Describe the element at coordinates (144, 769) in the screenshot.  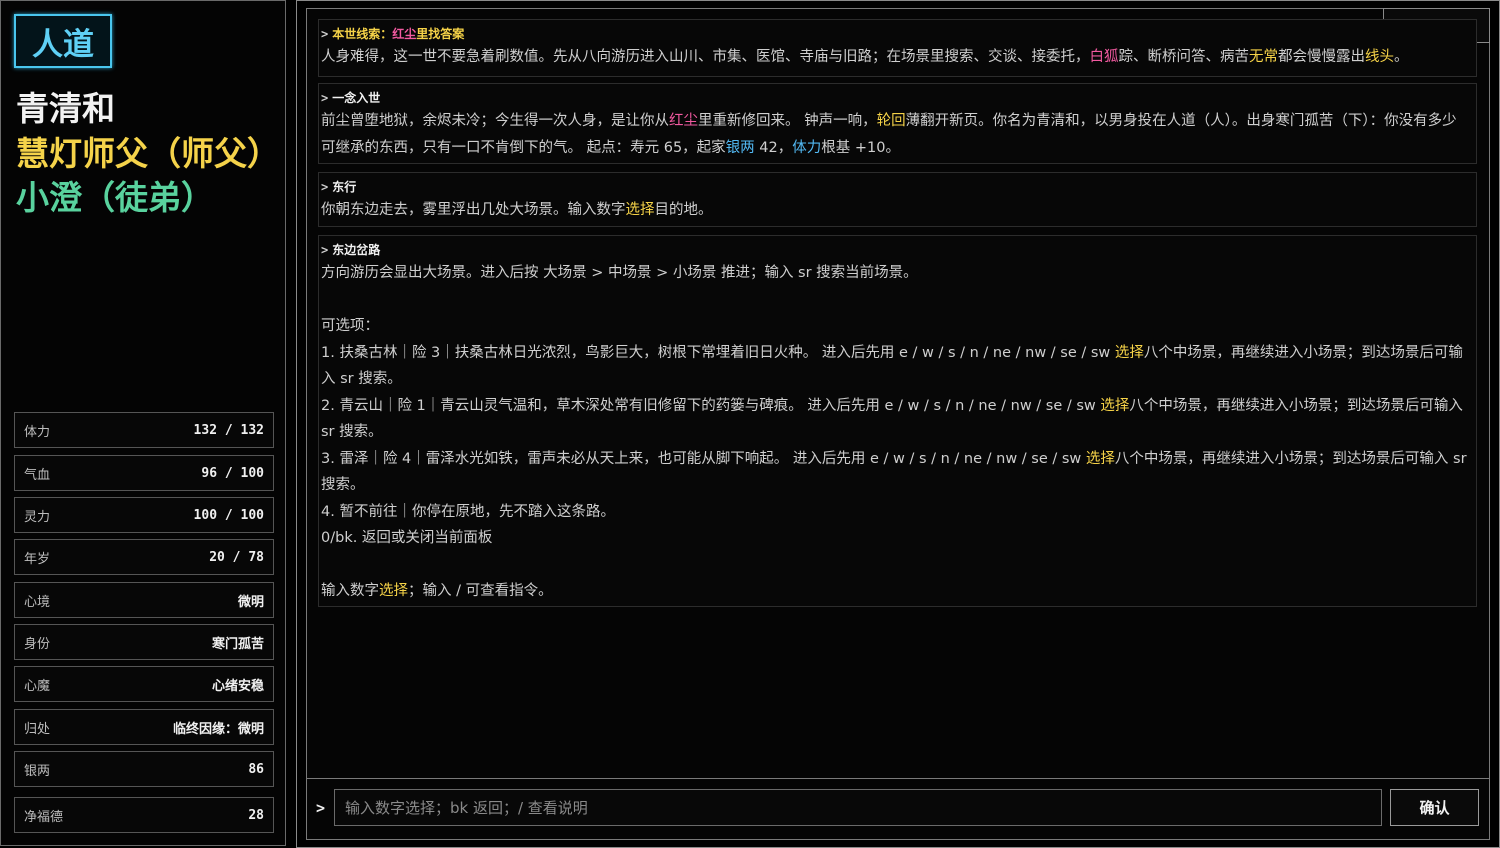
I see `stat-row-silver: 银两 86` at that location.